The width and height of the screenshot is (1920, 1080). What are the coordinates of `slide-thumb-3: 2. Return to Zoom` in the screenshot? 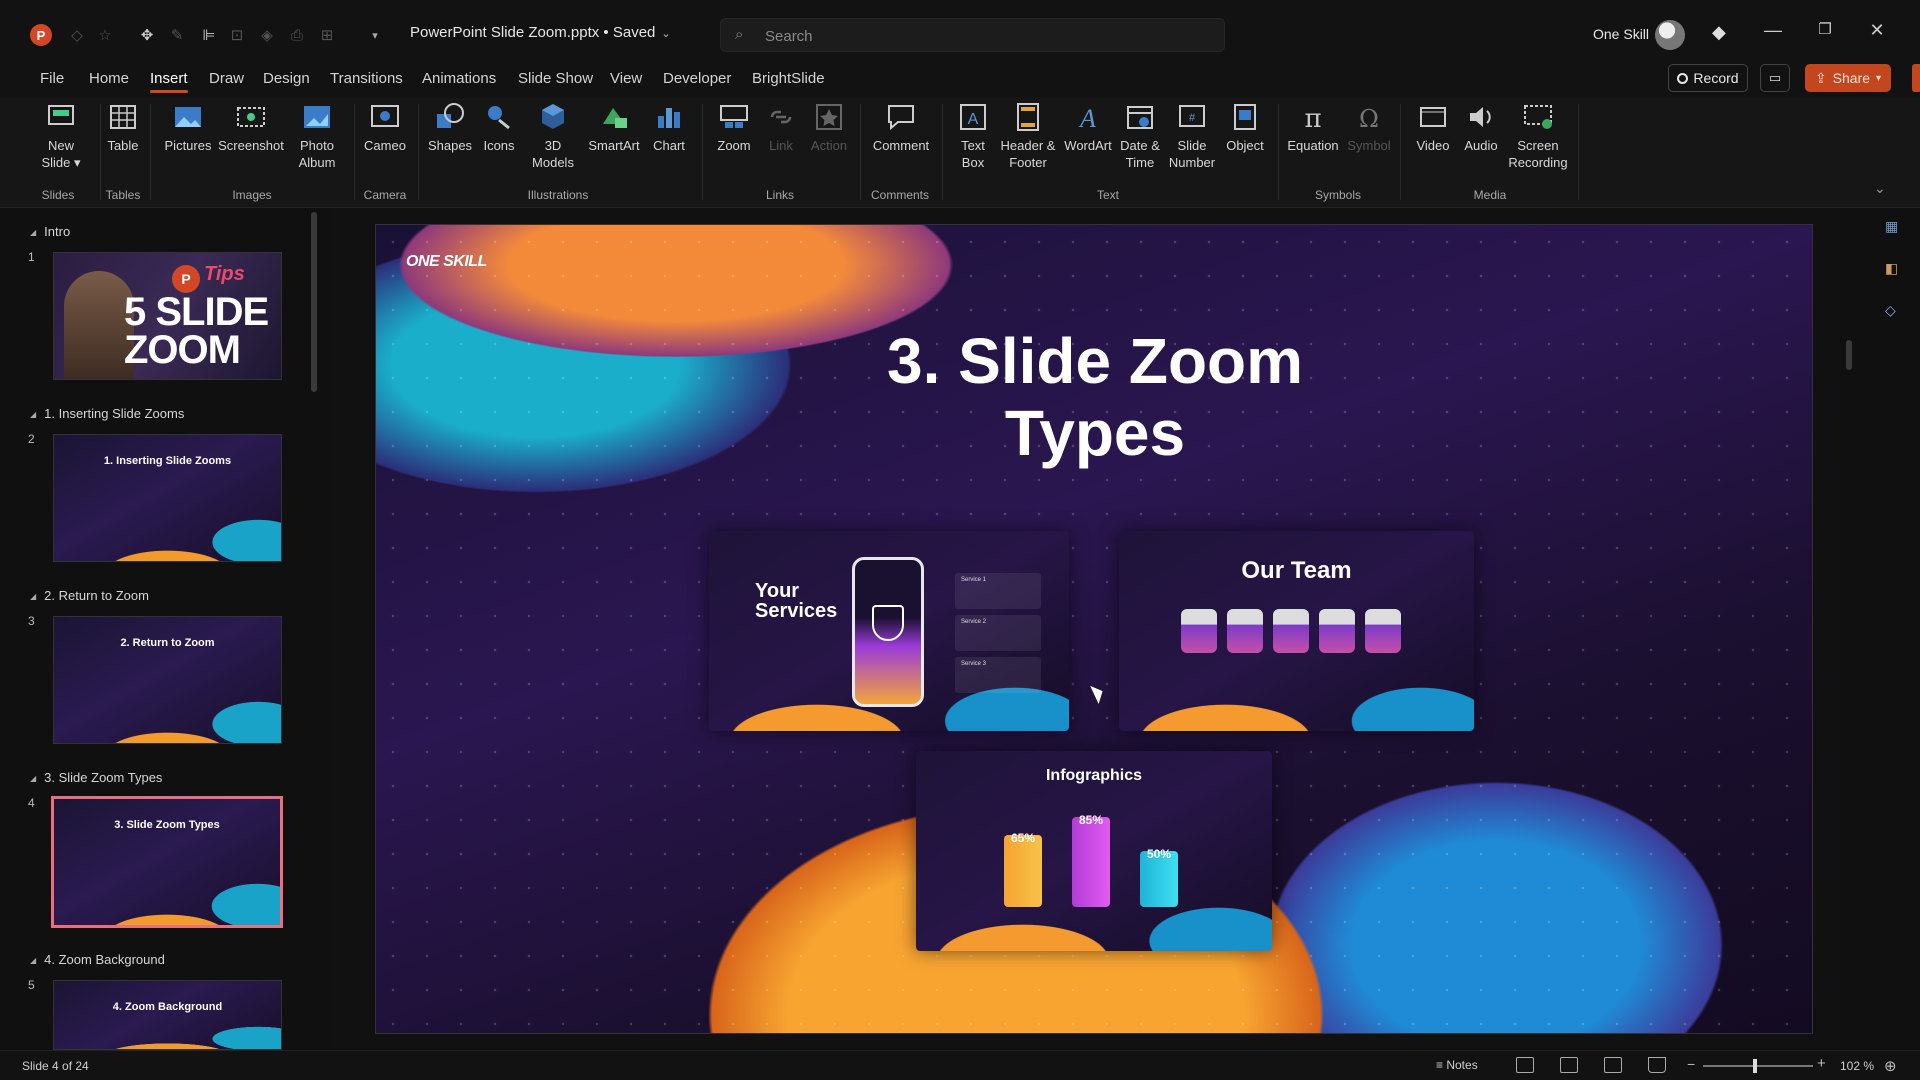 It's located at (167, 680).